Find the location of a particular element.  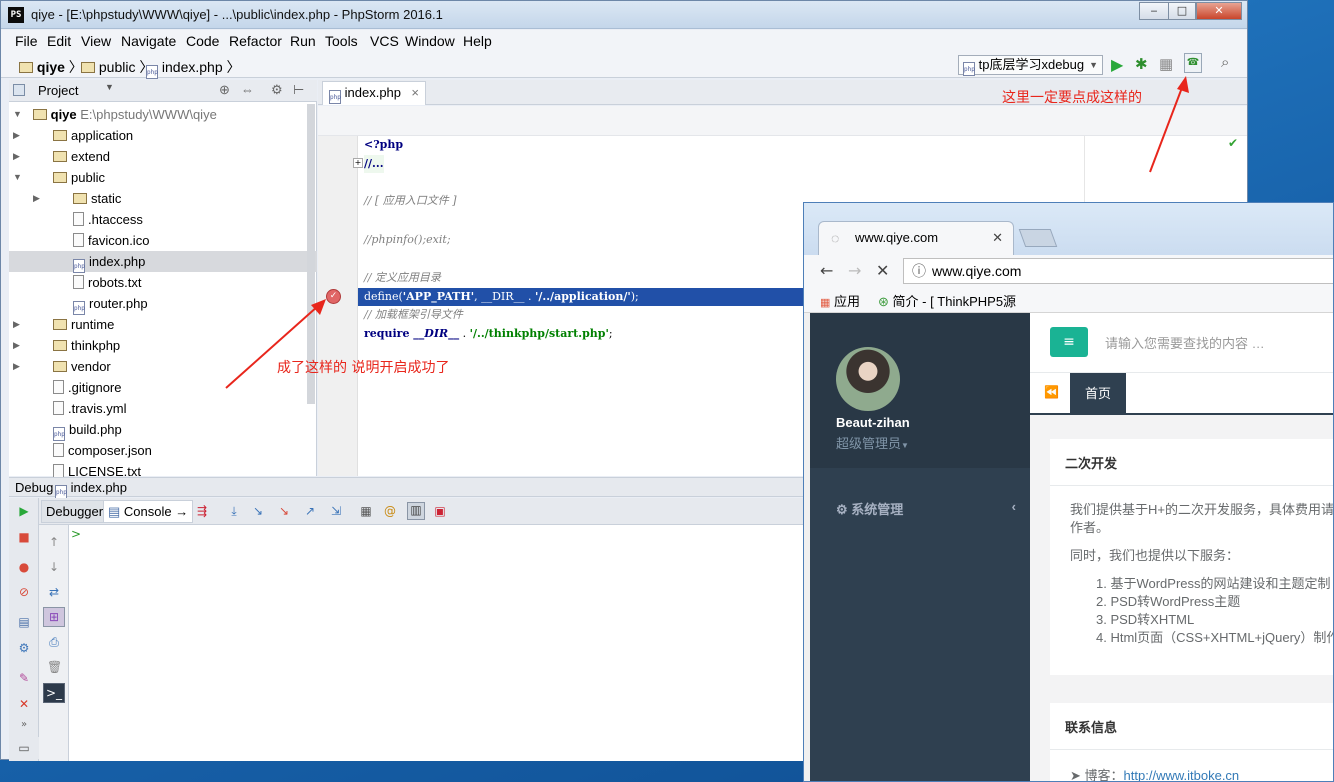

back-icon: ← is located at coordinates (826, 270).